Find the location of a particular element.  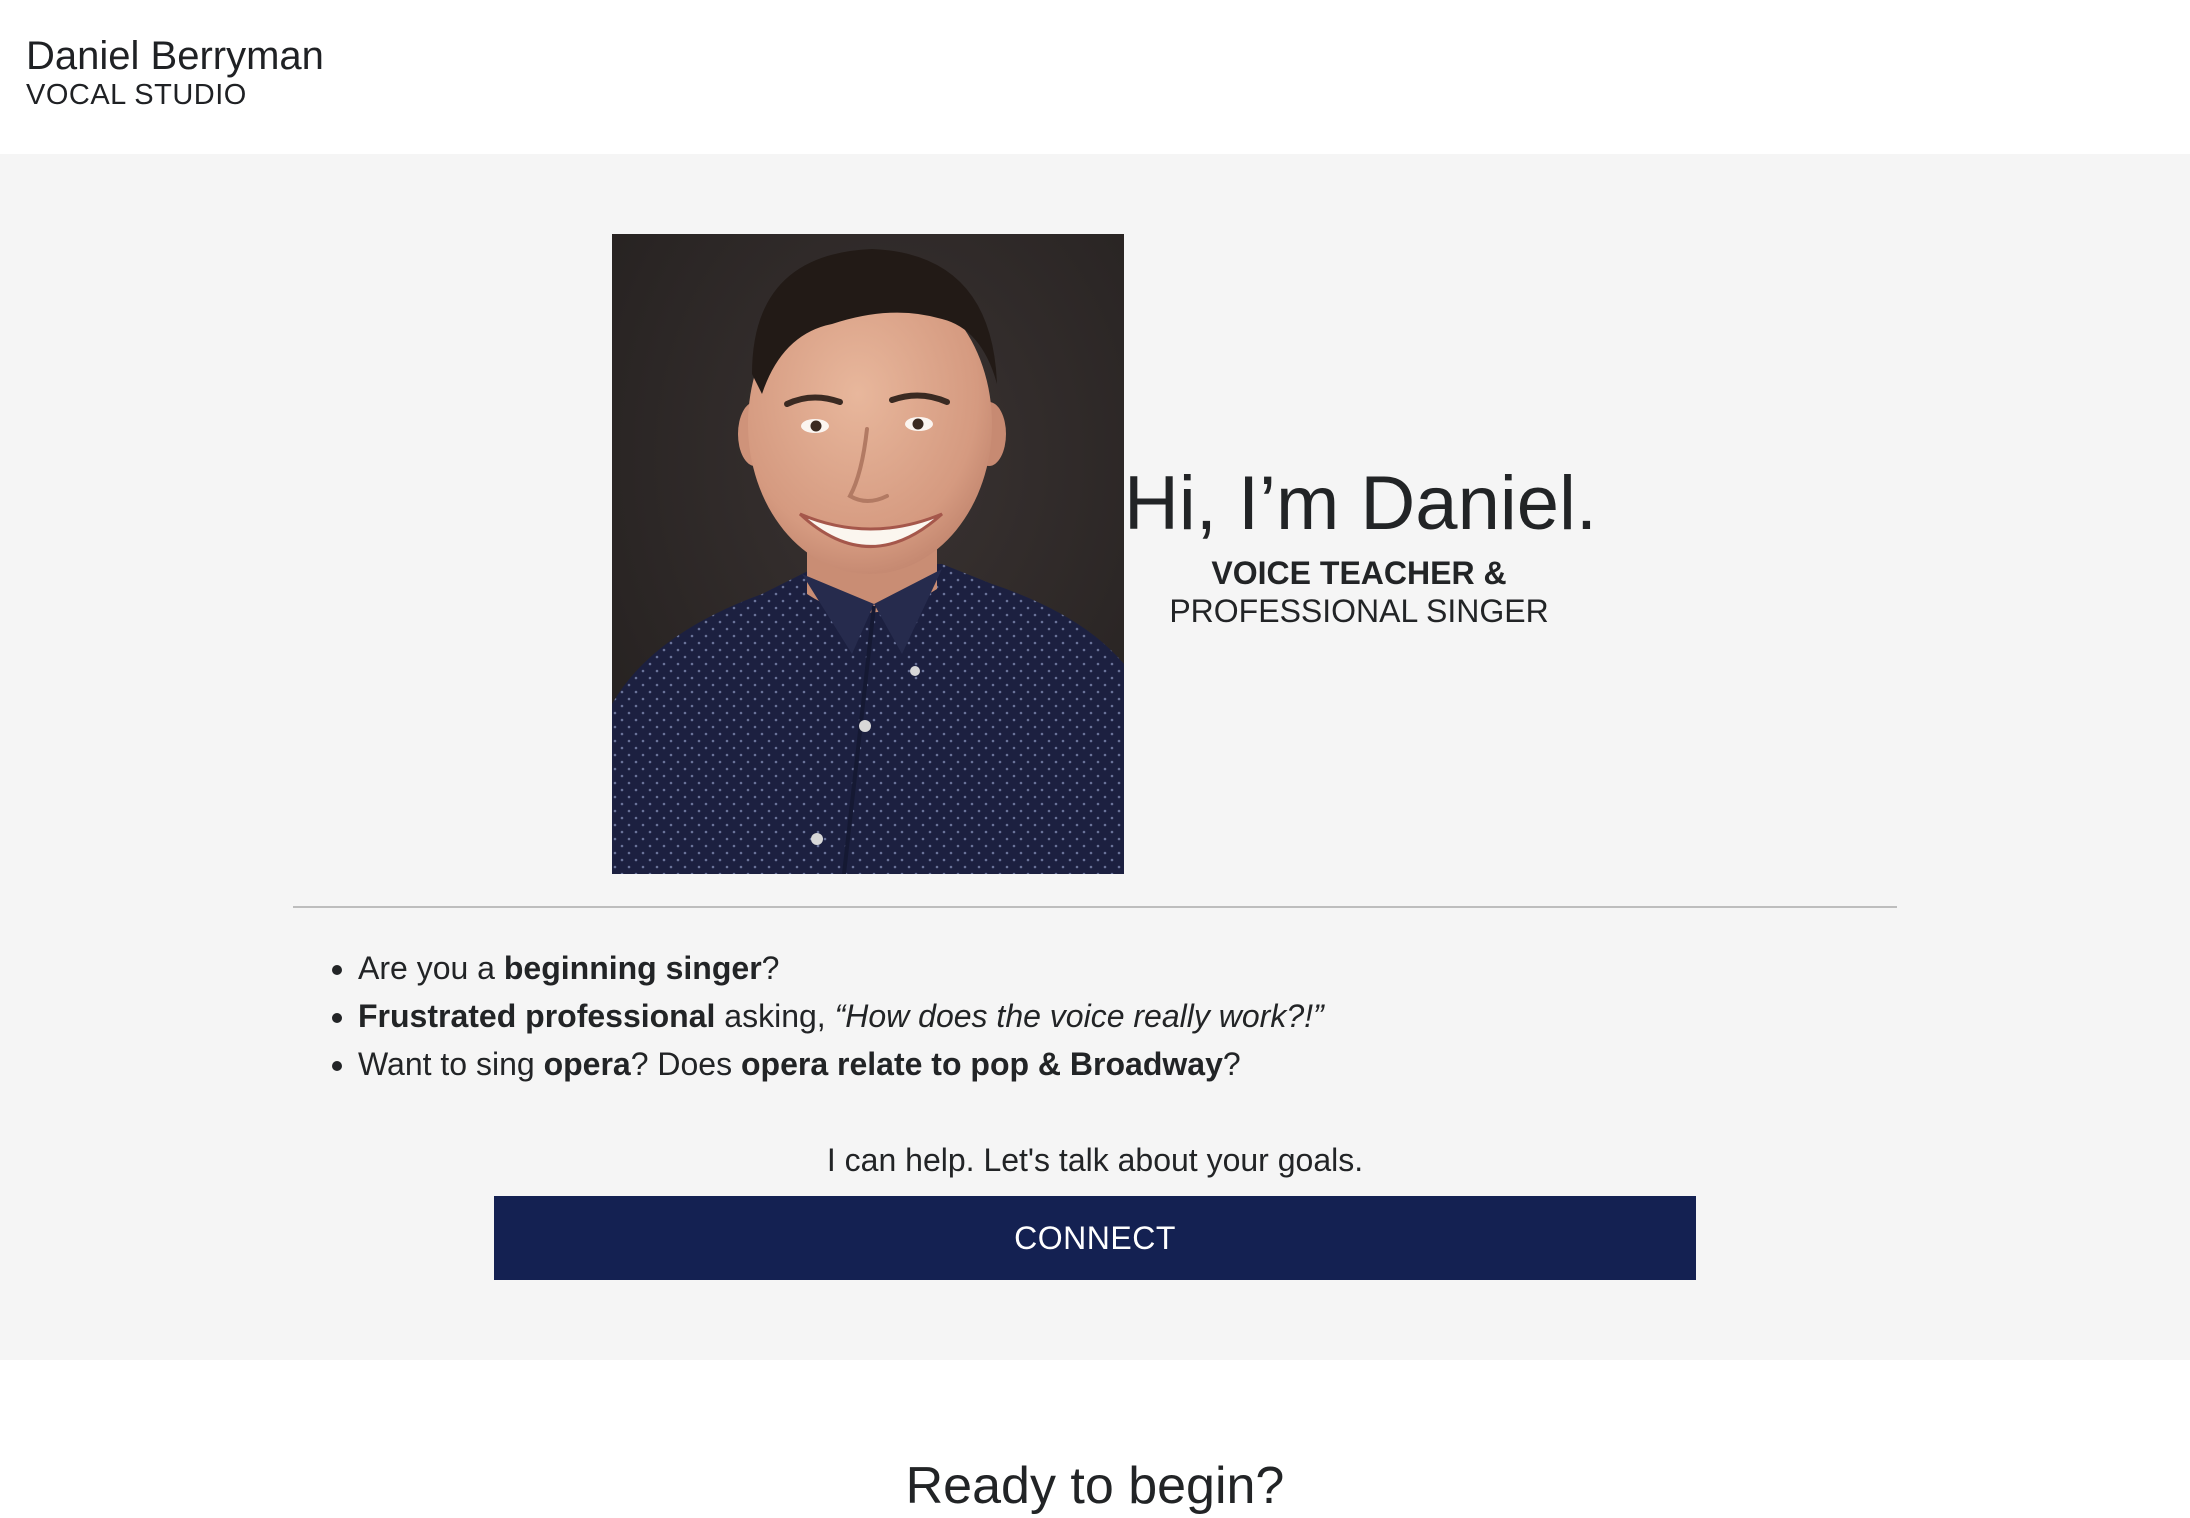

brand-name: Daniel Berryman is located at coordinates (175, 56).